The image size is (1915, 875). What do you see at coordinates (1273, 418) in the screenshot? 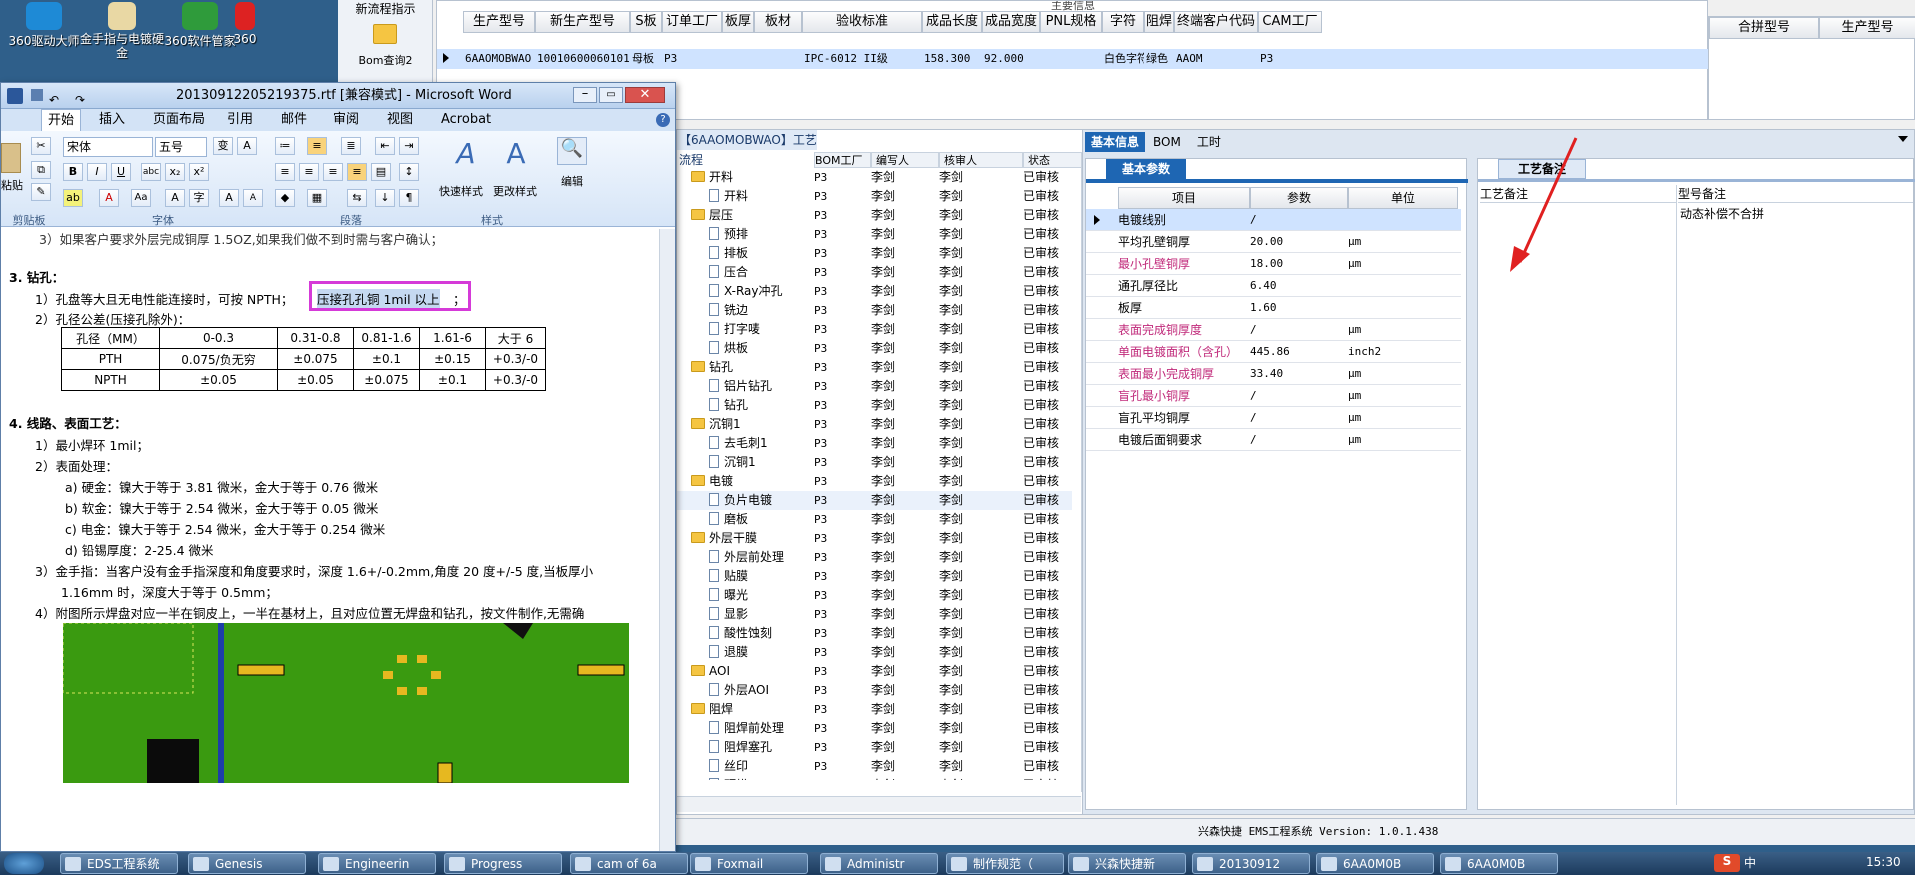
I see `table-row: 盲孔平均铜厚 / μm` at bounding box center [1273, 418].